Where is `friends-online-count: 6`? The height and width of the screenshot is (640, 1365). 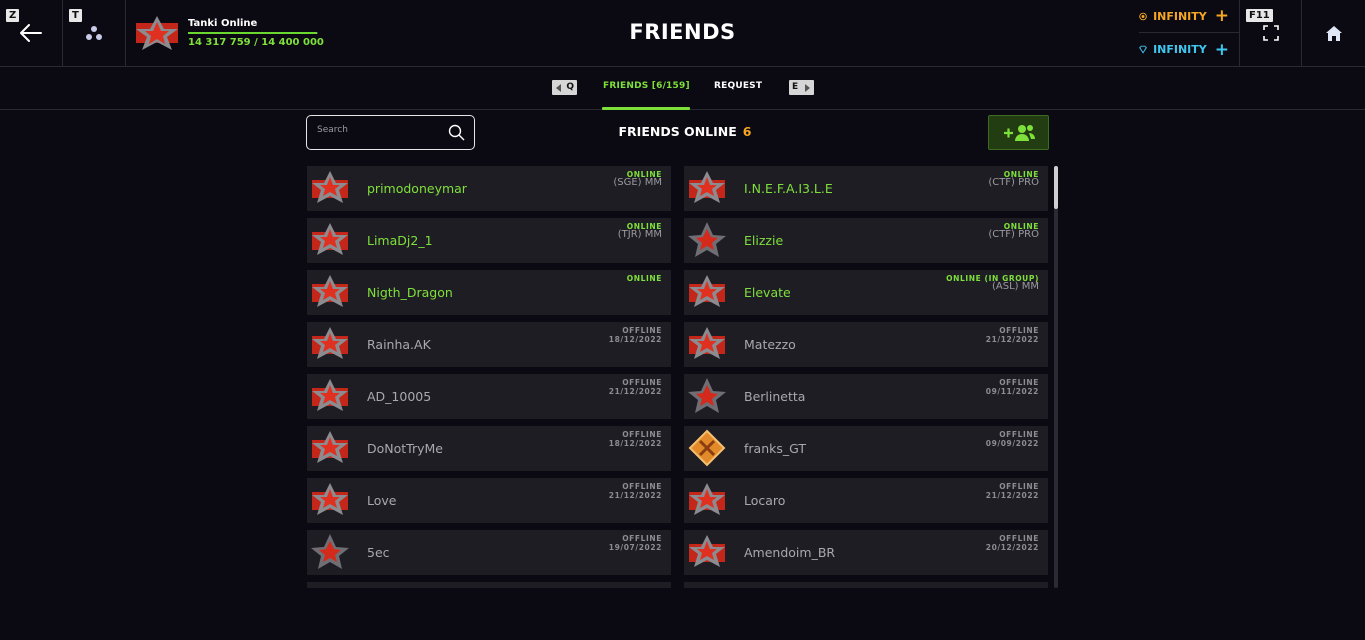
friends-online-count: 6 is located at coordinates (747, 131).